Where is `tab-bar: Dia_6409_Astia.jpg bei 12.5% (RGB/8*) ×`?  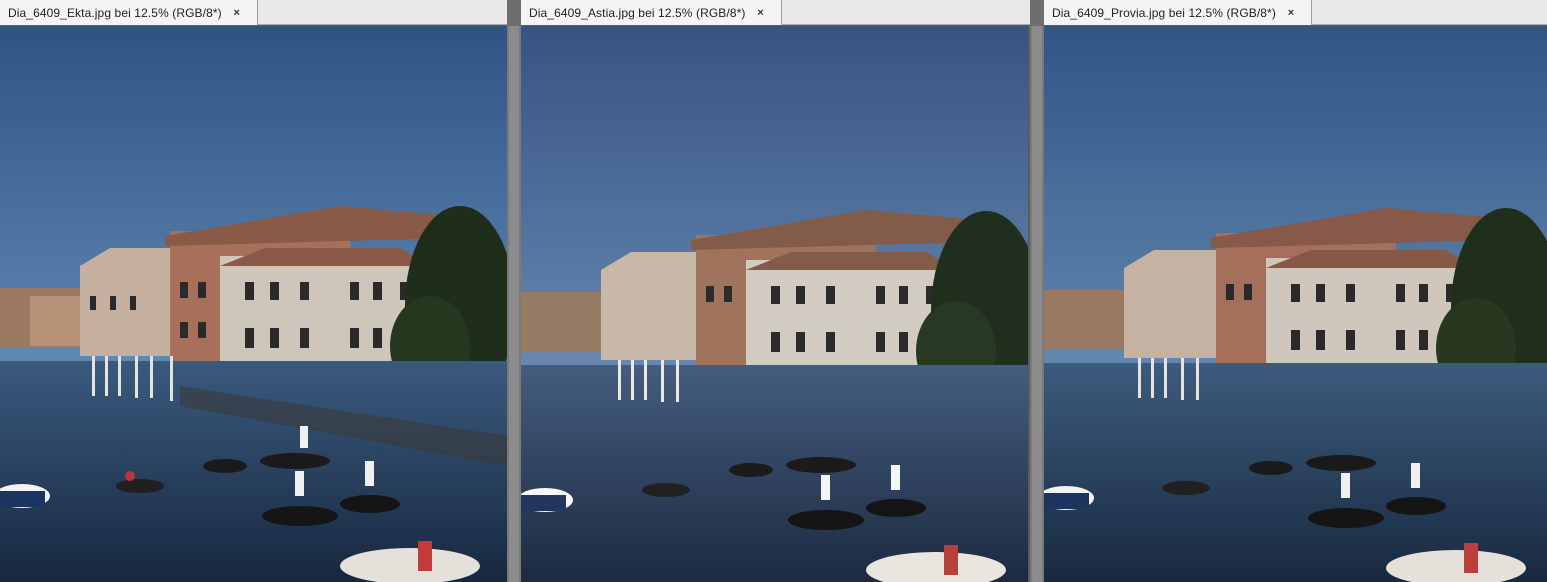 tab-bar: Dia_6409_Astia.jpg bei 12.5% (RGB/8*) × is located at coordinates (775, 12).